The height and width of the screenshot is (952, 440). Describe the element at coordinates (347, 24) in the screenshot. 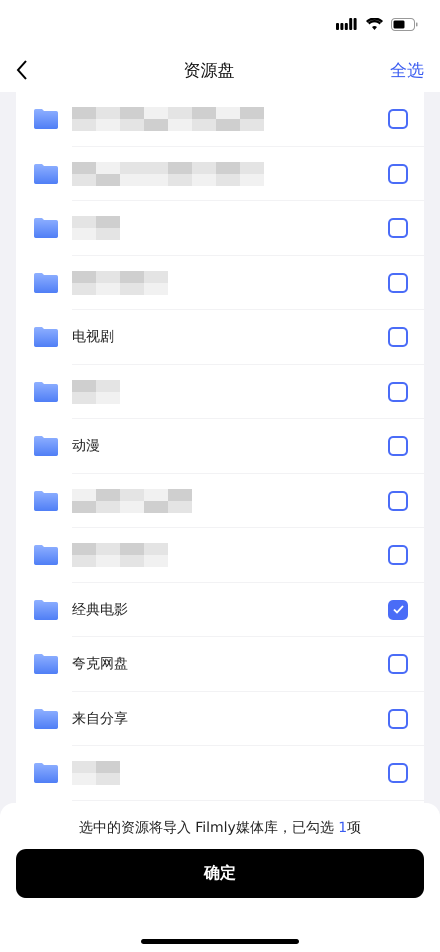

I see `signal-icon` at that location.